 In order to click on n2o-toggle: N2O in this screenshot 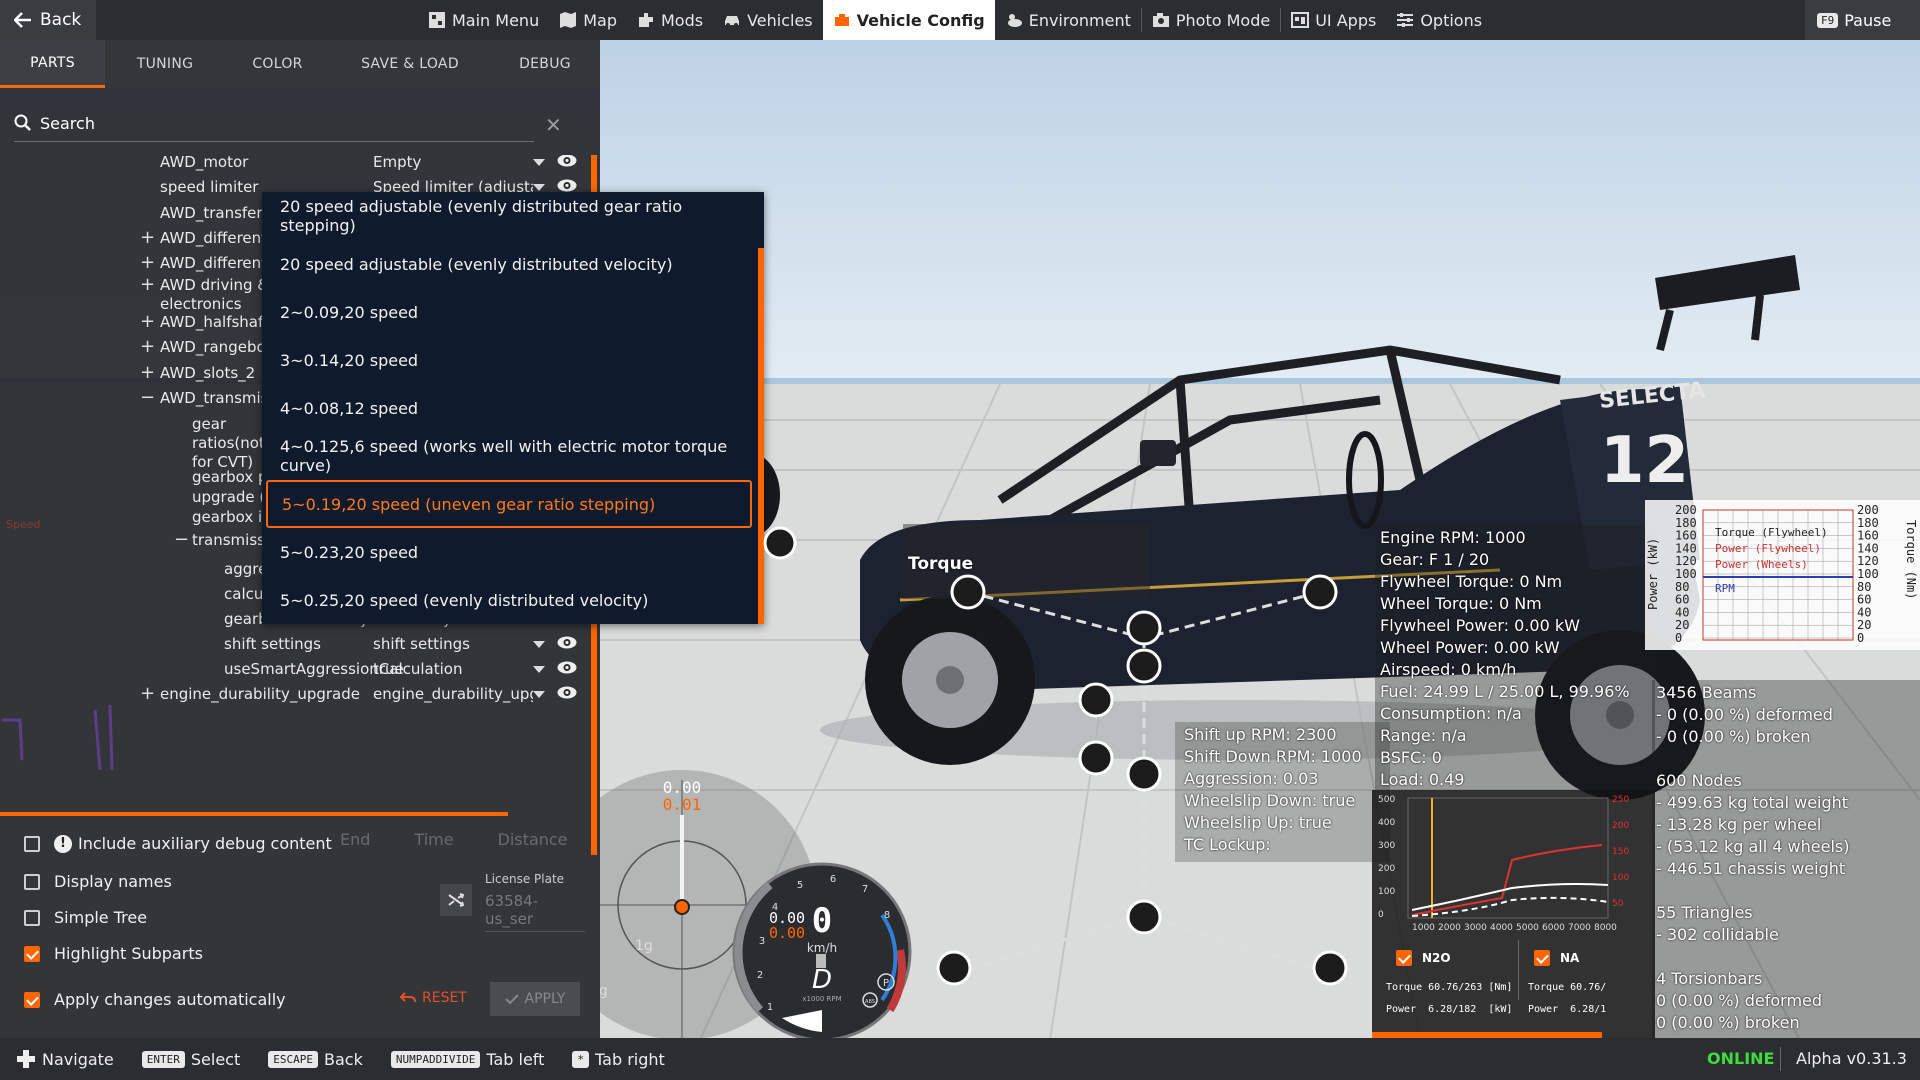, I will do `click(1423, 958)`.